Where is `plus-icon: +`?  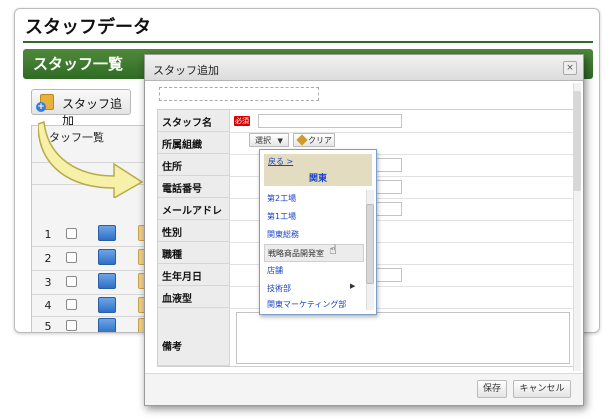
plus-icon: + is located at coordinates (41, 107).